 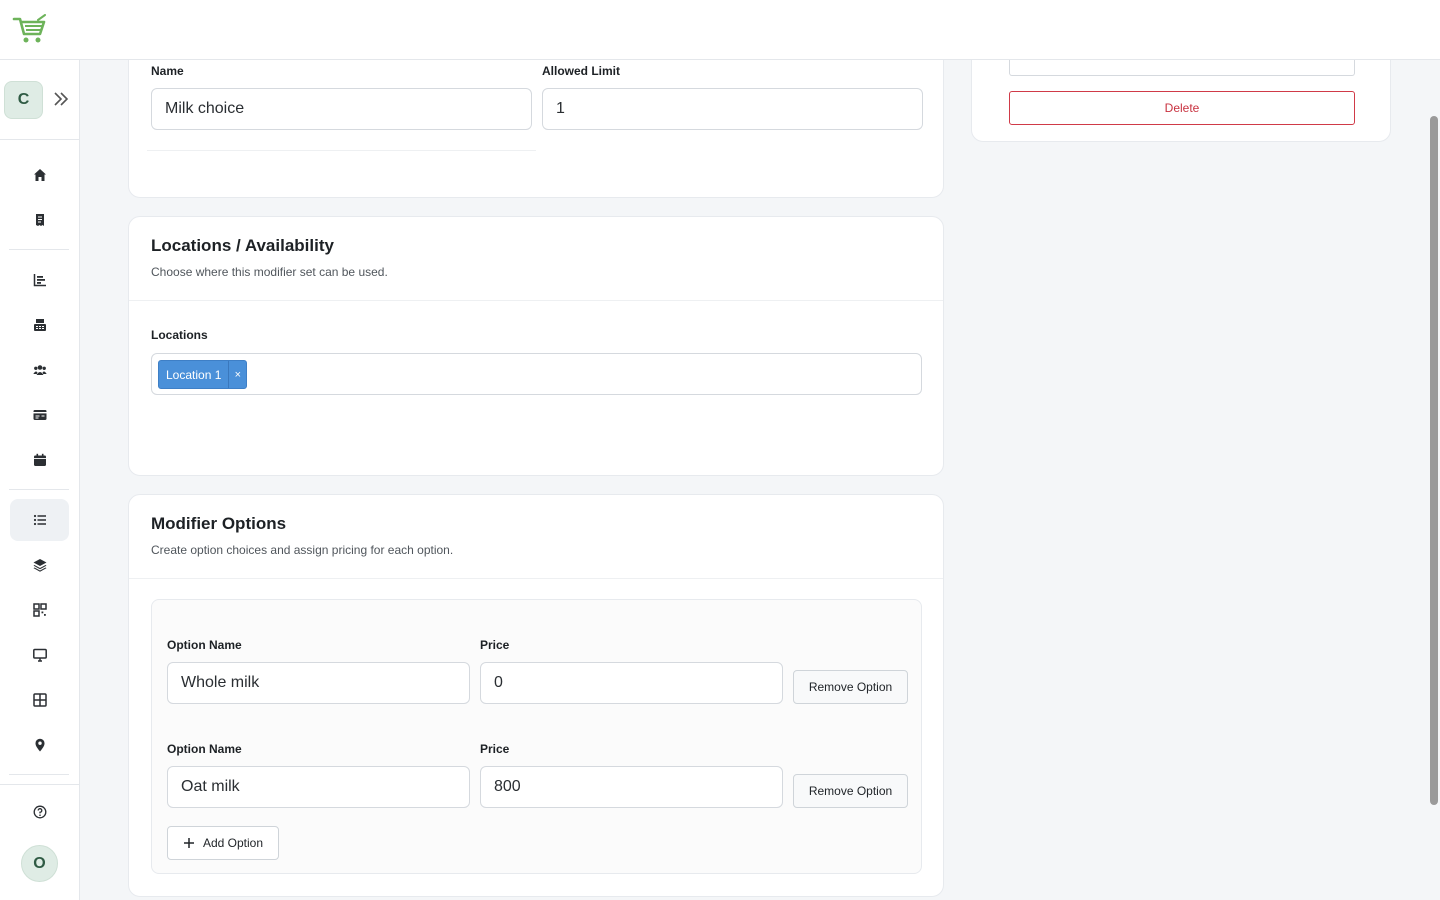 I want to click on layers-icon, so click(x=39, y=565).